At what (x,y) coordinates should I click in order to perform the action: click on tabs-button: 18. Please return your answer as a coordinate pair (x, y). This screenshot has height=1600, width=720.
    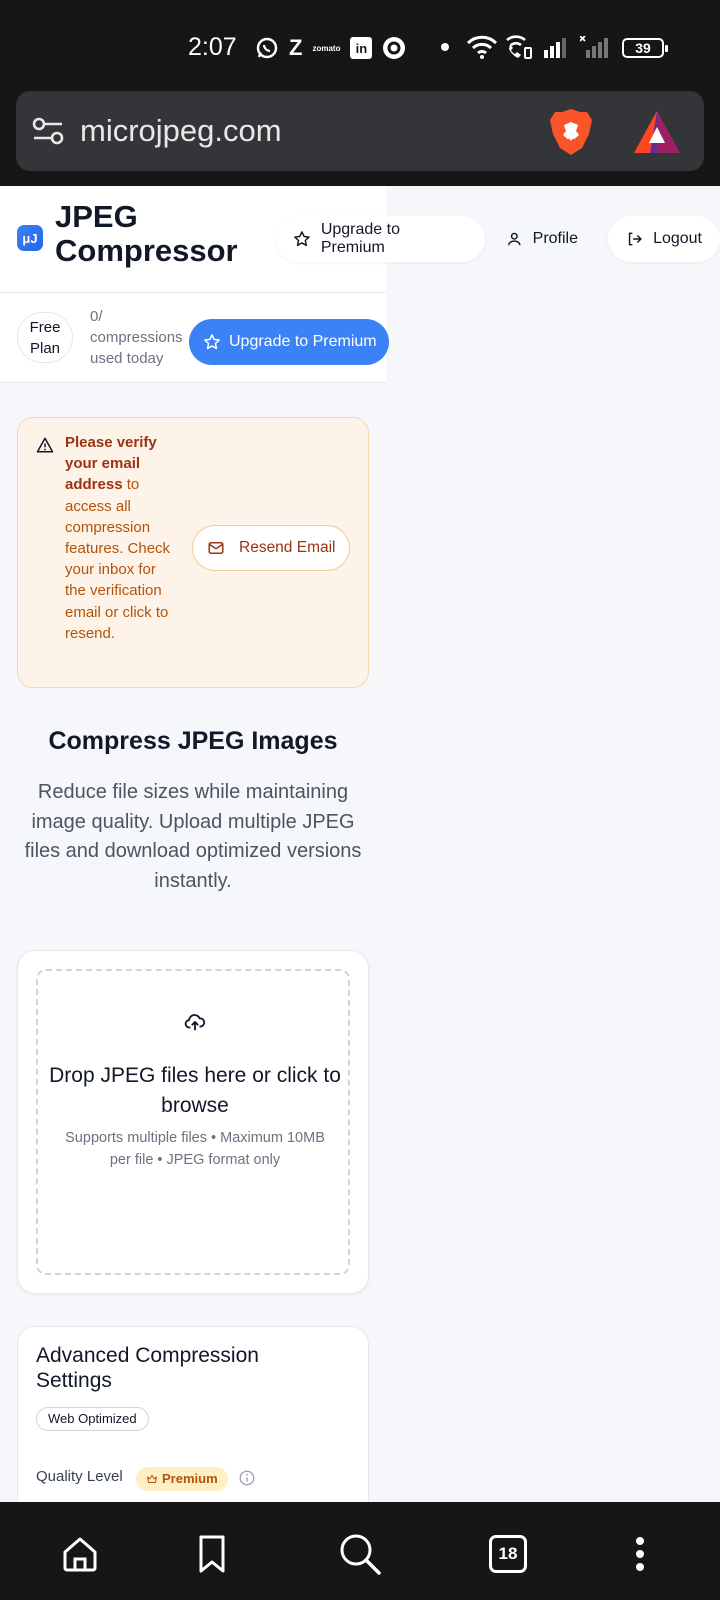
    Looking at the image, I should click on (508, 1554).